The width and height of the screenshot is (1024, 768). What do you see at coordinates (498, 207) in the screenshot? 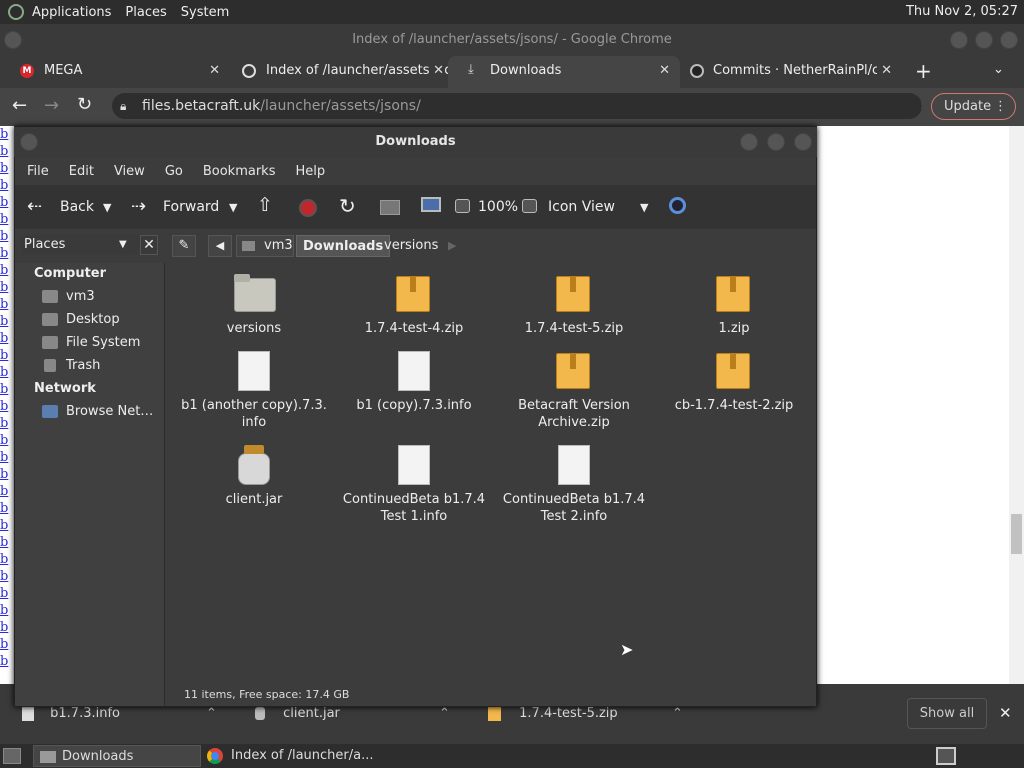
I see `zoom-level: 100%` at bounding box center [498, 207].